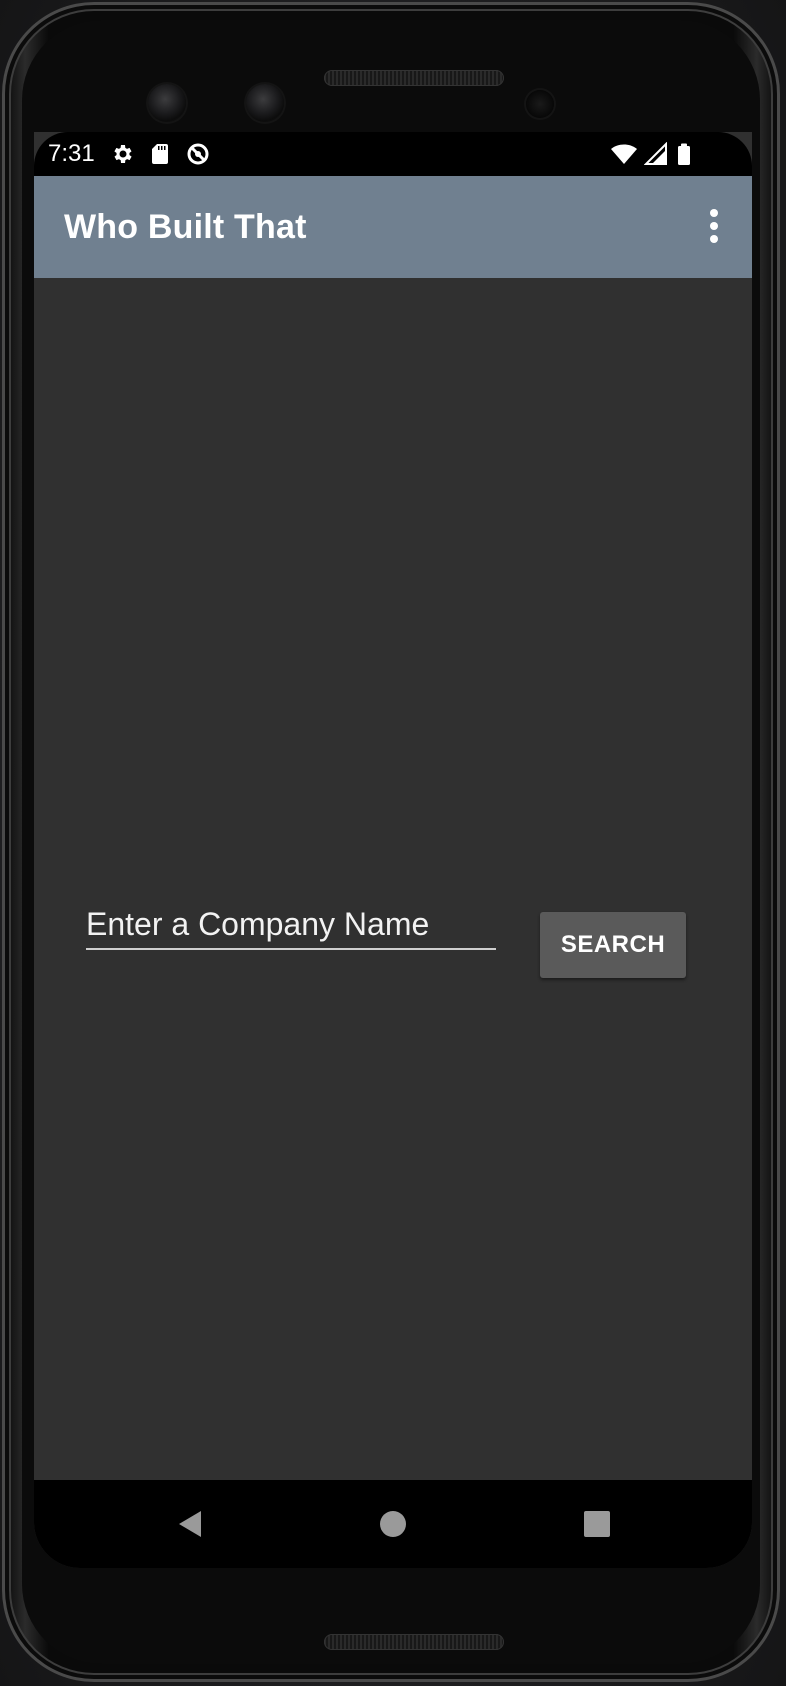 Image resolution: width=786 pixels, height=1686 pixels. I want to click on wifi-icon, so click(624, 154).